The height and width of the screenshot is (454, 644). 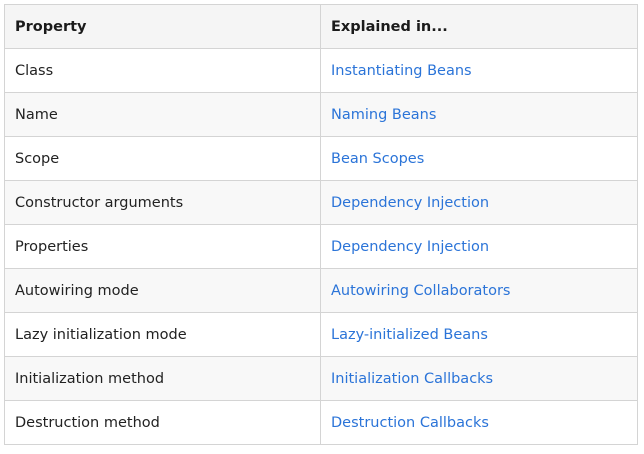 I want to click on link-cell: Instantiating Beans, so click(x=479, y=70).